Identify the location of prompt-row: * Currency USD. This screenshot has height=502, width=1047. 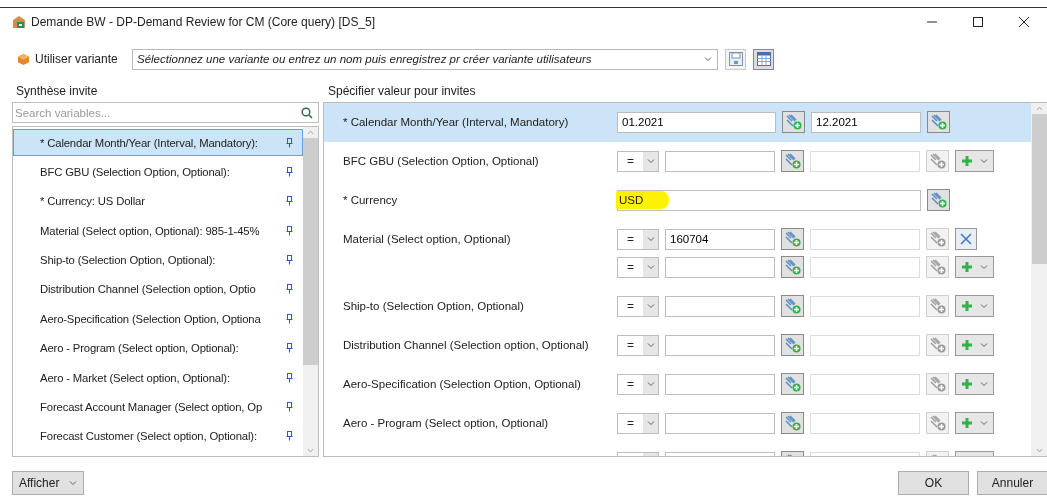
(677, 200).